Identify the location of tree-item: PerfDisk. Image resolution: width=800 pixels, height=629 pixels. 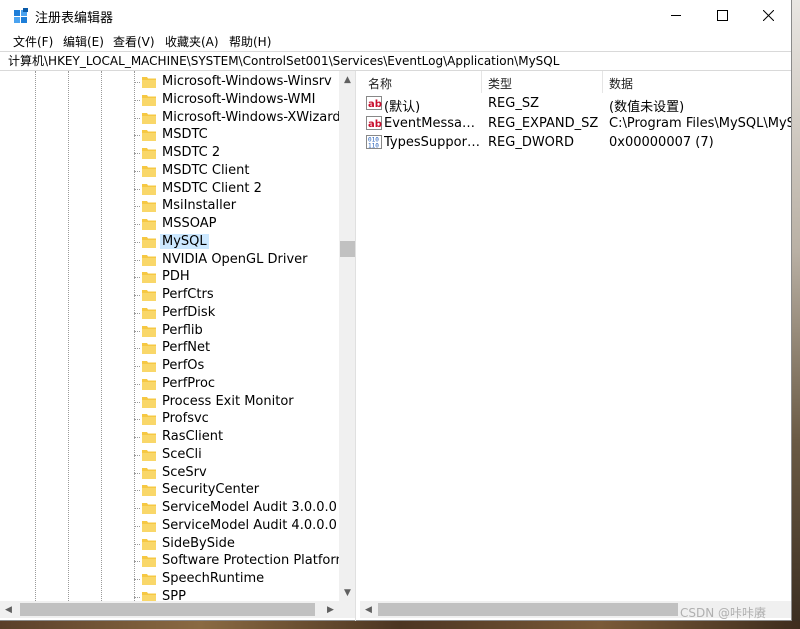
(236, 313).